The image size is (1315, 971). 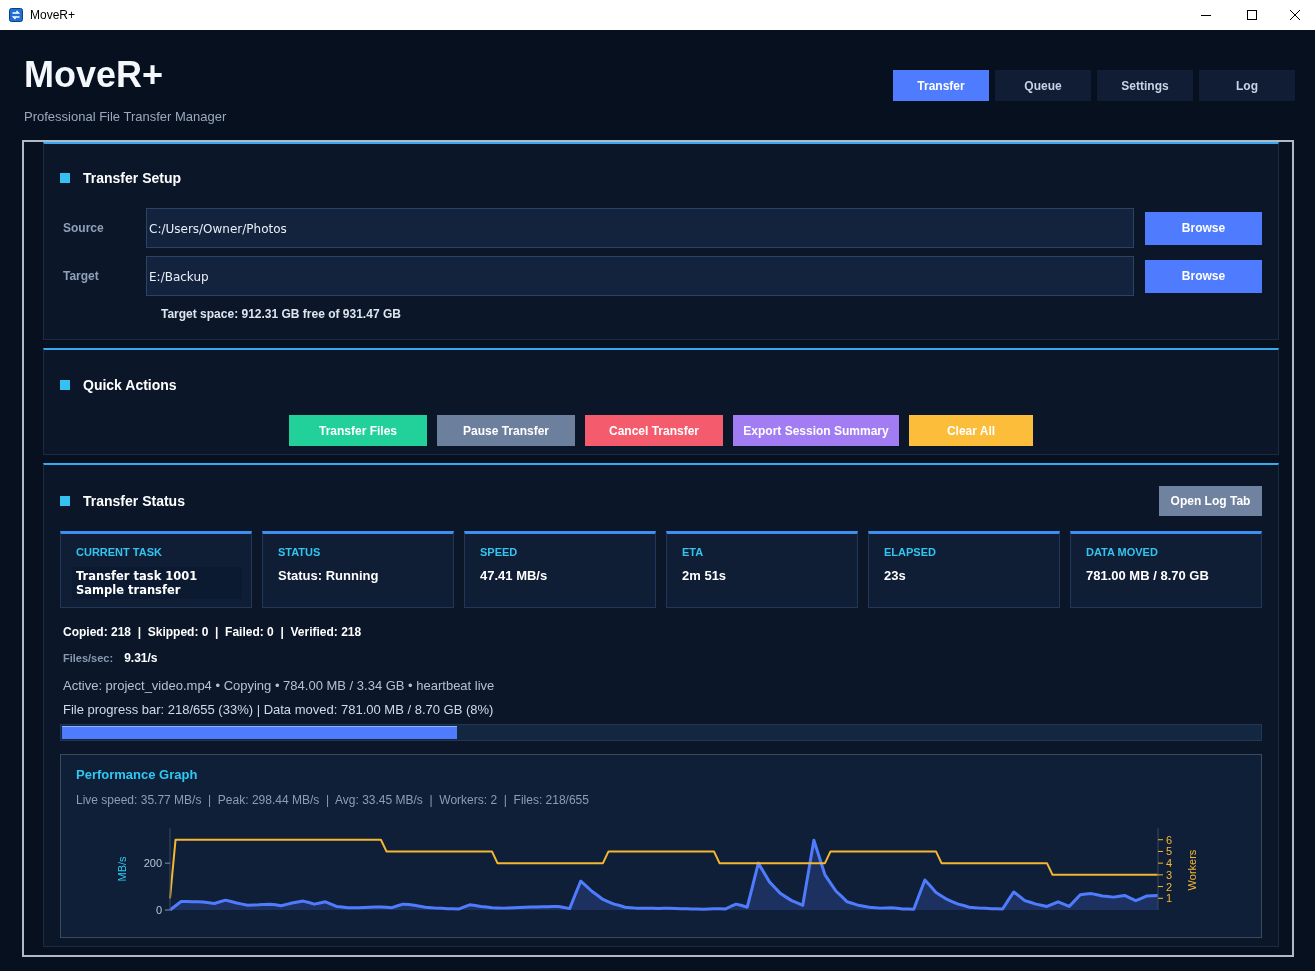 What do you see at coordinates (895, 576) in the screenshot?
I see `stat-value: 23s` at bounding box center [895, 576].